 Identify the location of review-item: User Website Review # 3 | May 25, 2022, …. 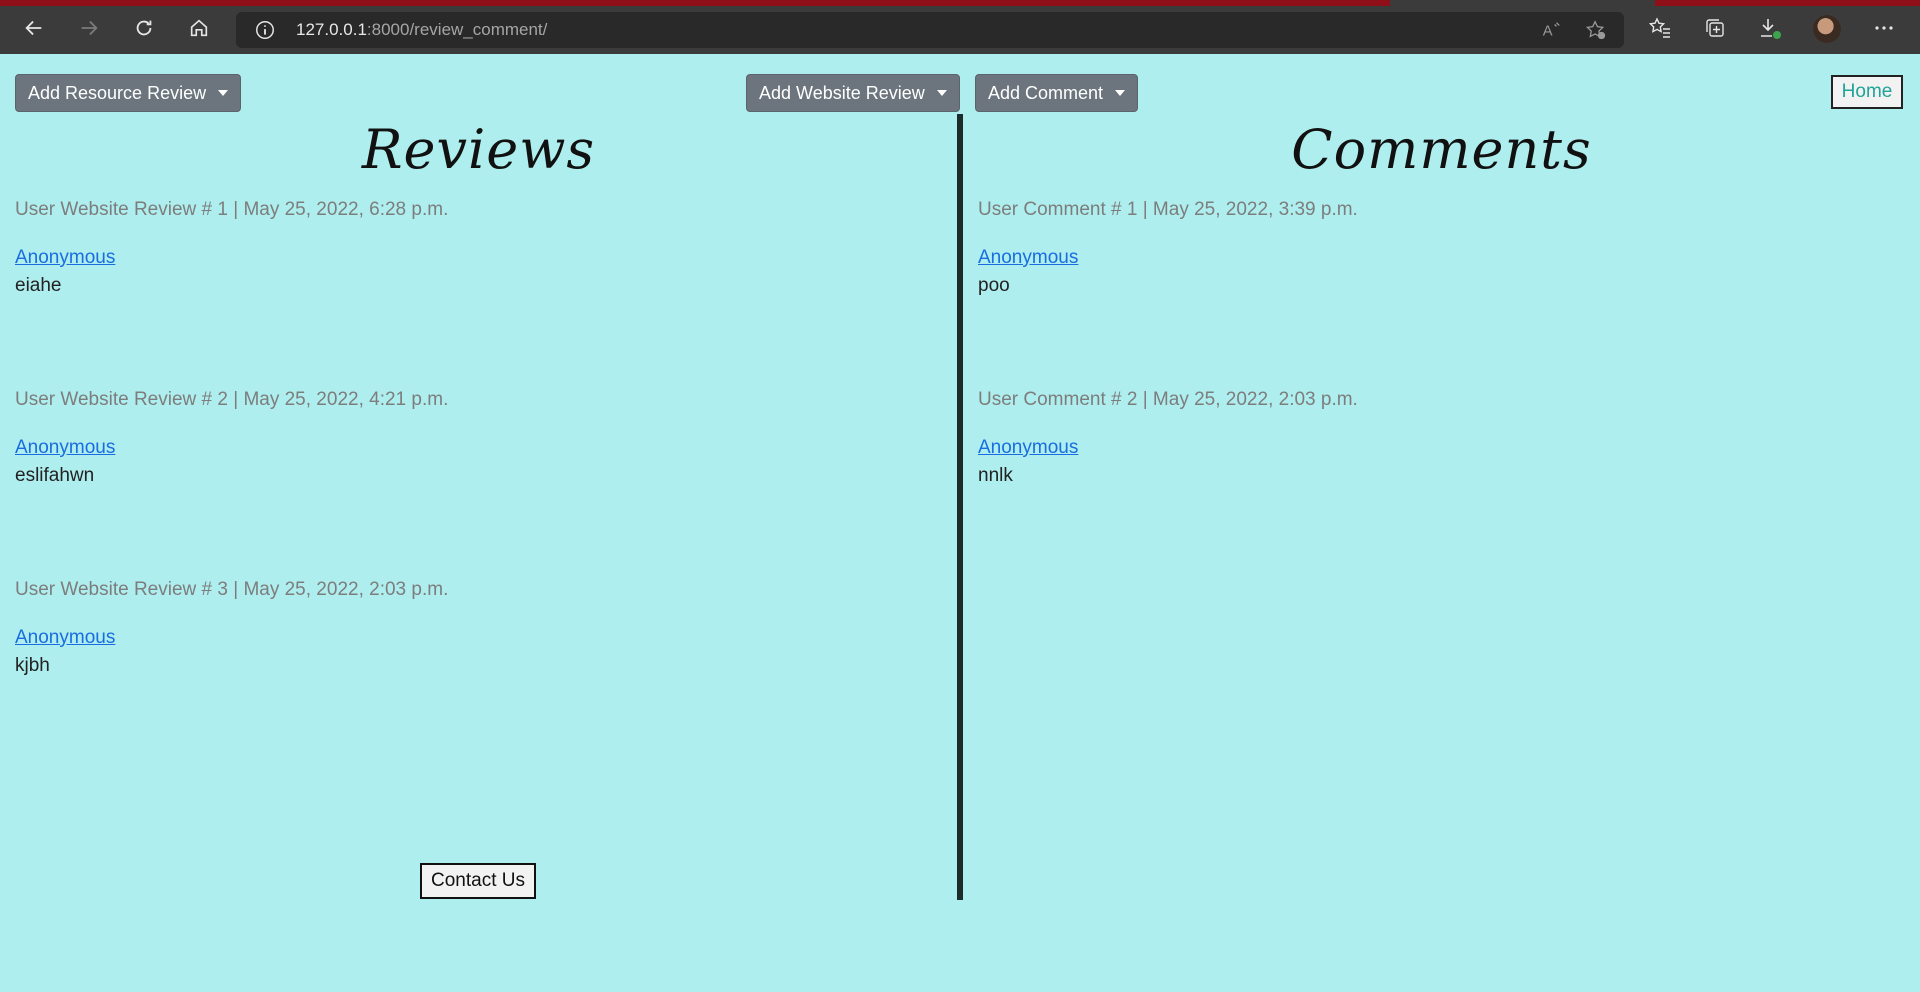
(231, 628).